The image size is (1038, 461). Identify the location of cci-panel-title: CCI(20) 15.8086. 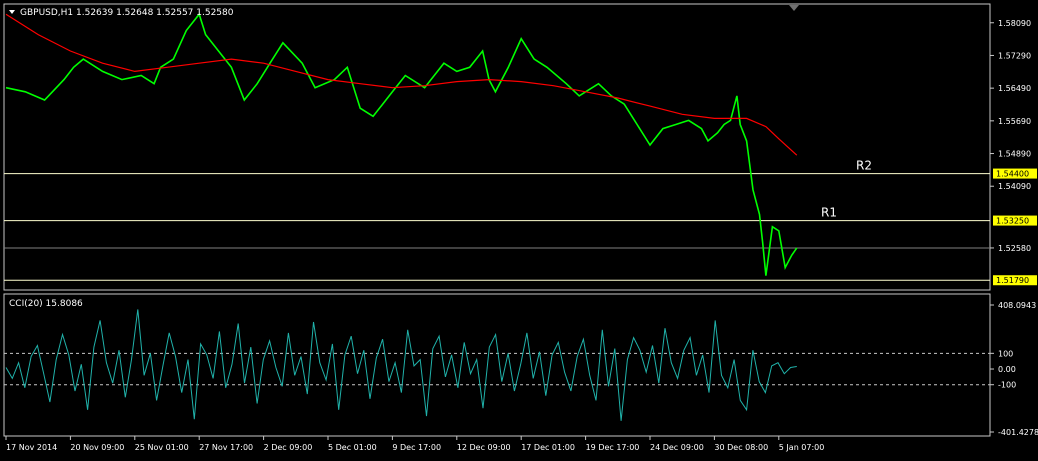
(46, 304).